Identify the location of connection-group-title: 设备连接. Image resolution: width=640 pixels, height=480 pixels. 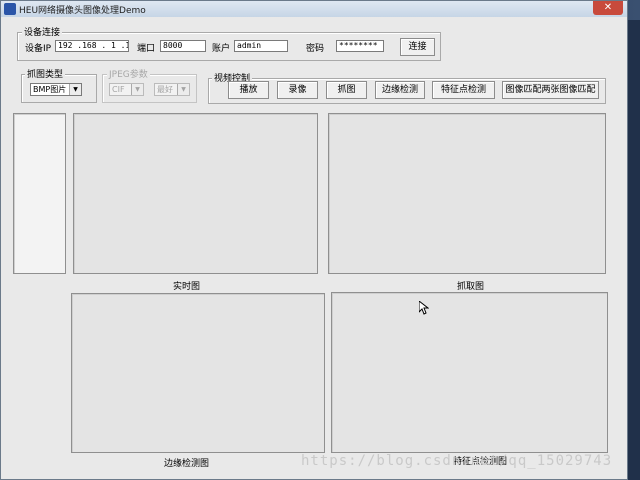
(42, 31).